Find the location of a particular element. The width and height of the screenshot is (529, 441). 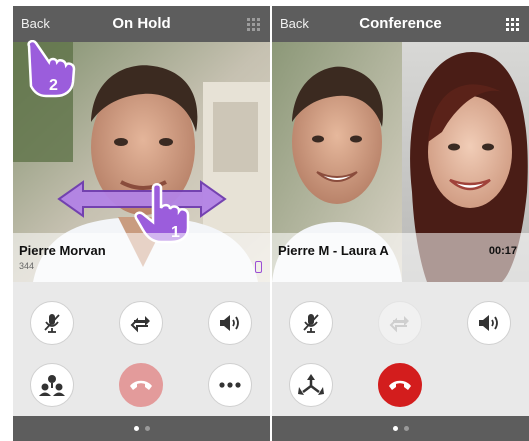

caller-info-bar: Pierre Morvan 344 is located at coordinates (141, 257).